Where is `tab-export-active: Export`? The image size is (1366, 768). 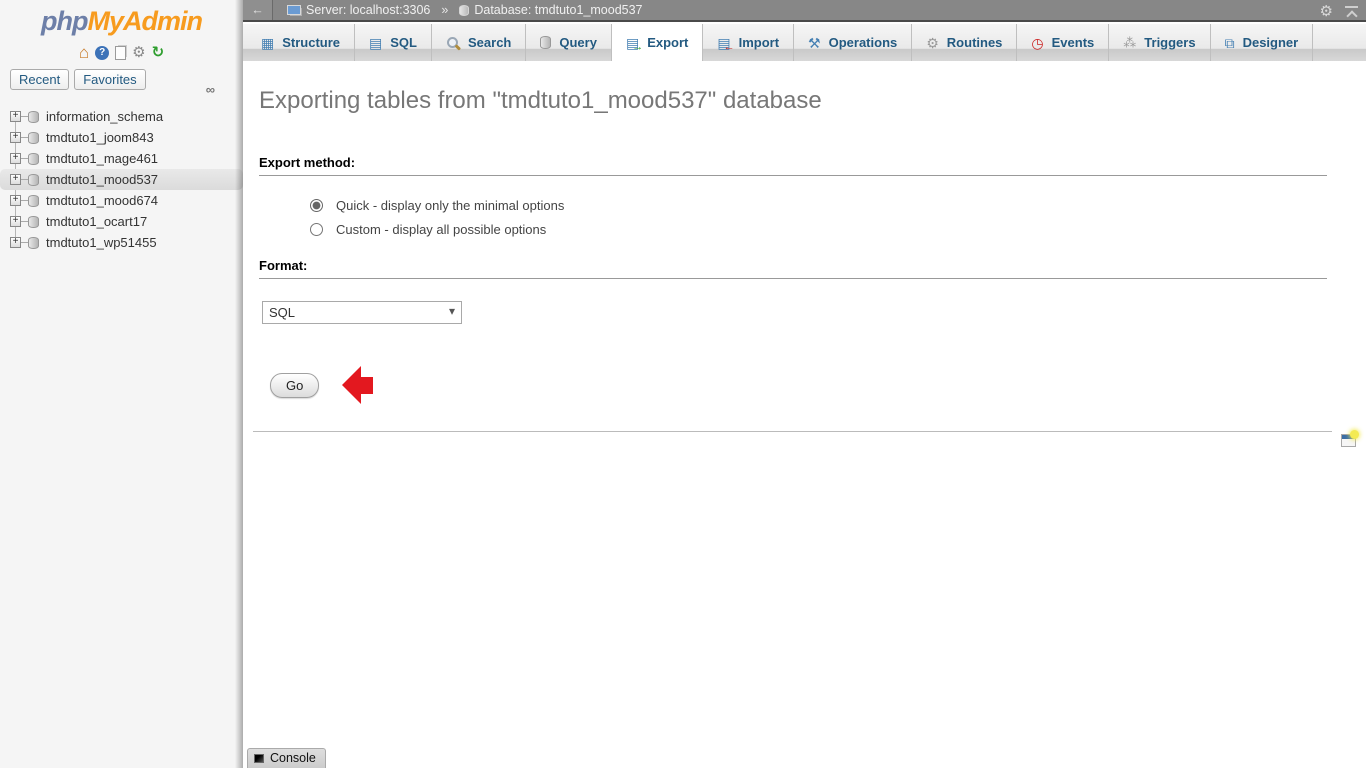 tab-export-active: Export is located at coordinates (657, 42).